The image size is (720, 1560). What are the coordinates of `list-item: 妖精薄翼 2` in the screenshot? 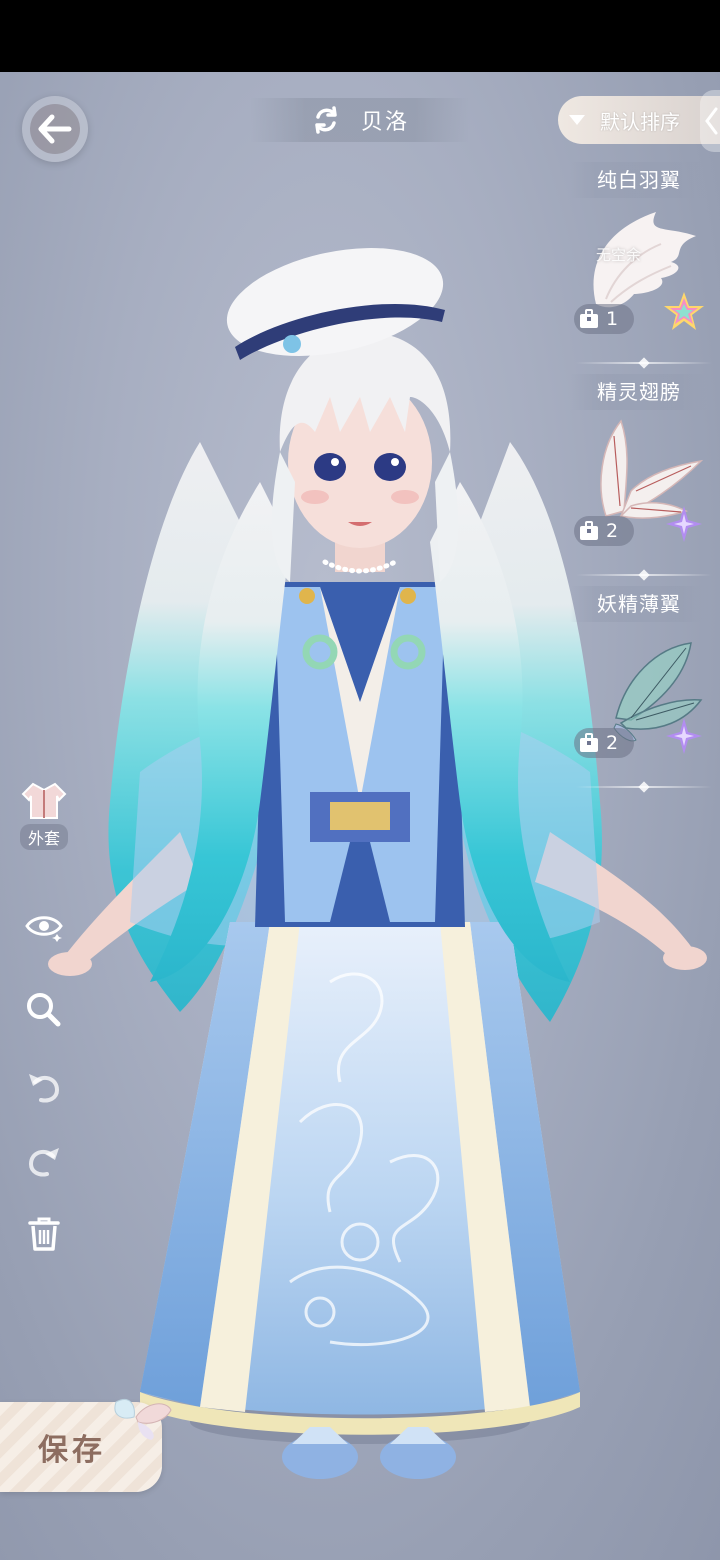 It's located at (643, 688).